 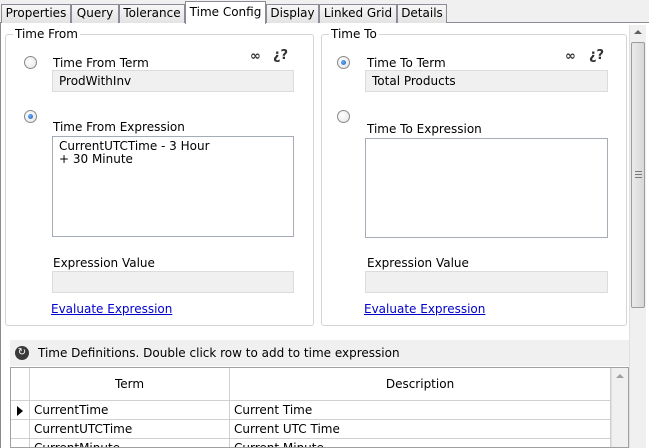 I want to click on tab-details: Details, so click(x=422, y=13).